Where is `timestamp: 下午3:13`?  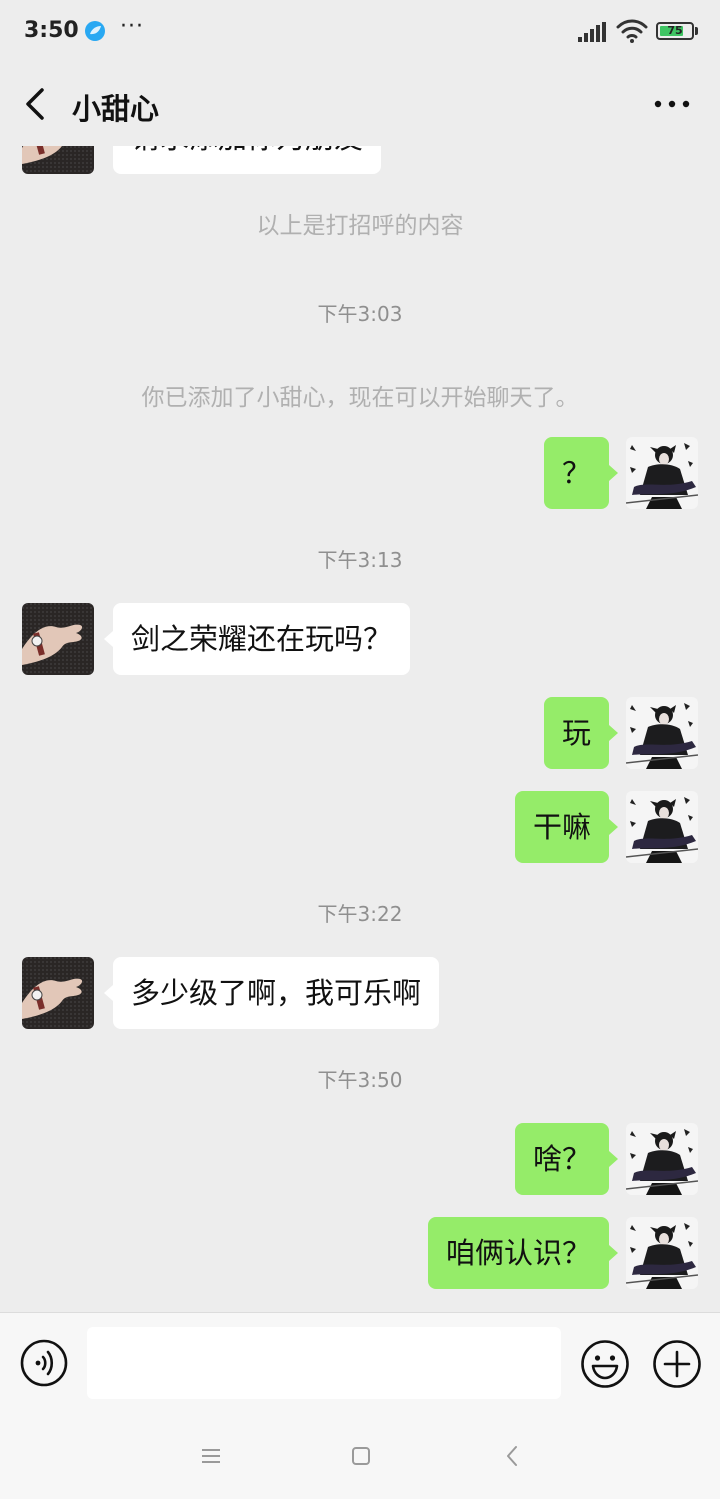
timestamp: 下午3:13 is located at coordinates (360, 560).